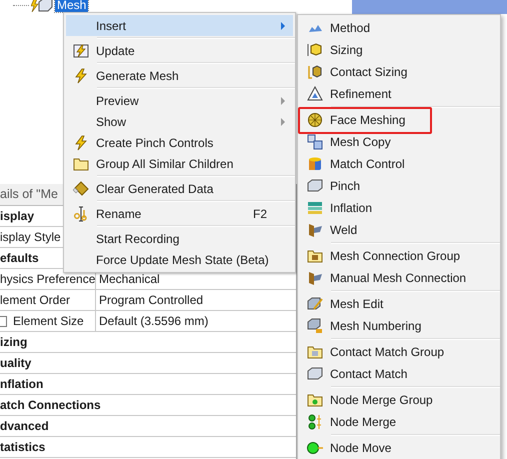 The height and width of the screenshot is (459, 507). What do you see at coordinates (119, 213) in the screenshot?
I see `menu-item-label: Rename` at bounding box center [119, 213].